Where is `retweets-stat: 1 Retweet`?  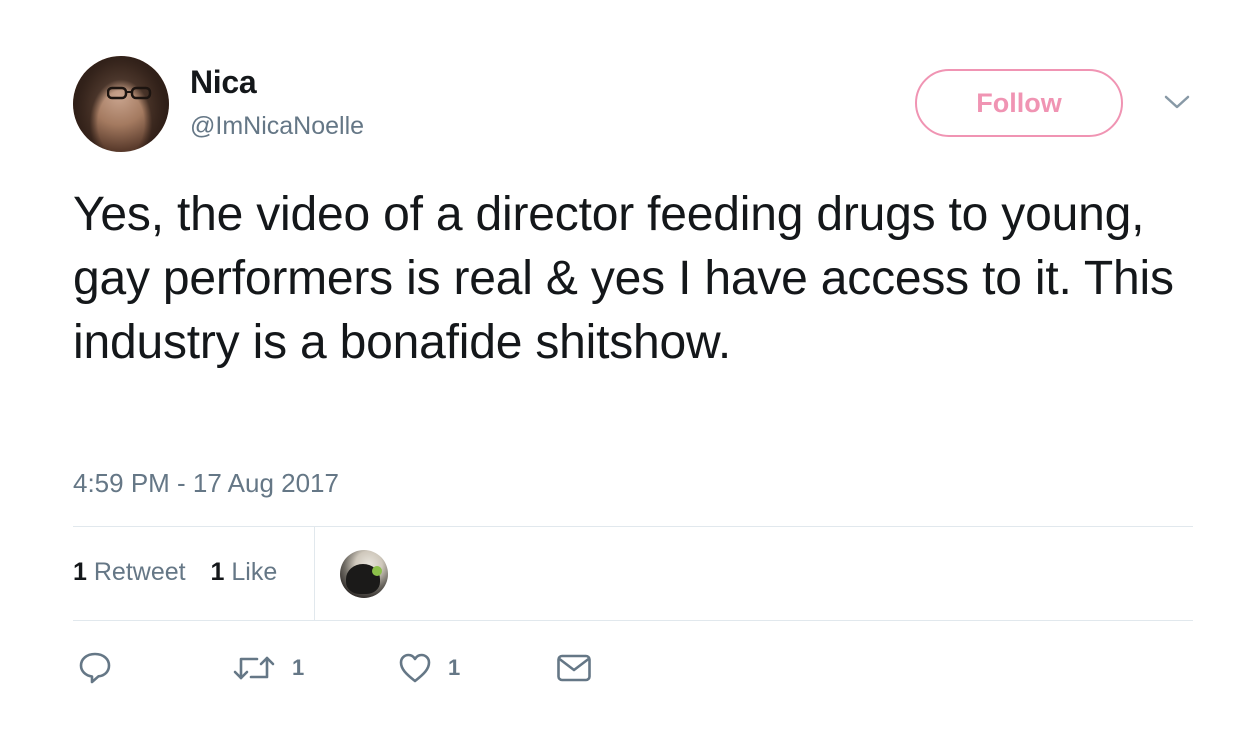
retweets-stat: 1 Retweet is located at coordinates (129, 572).